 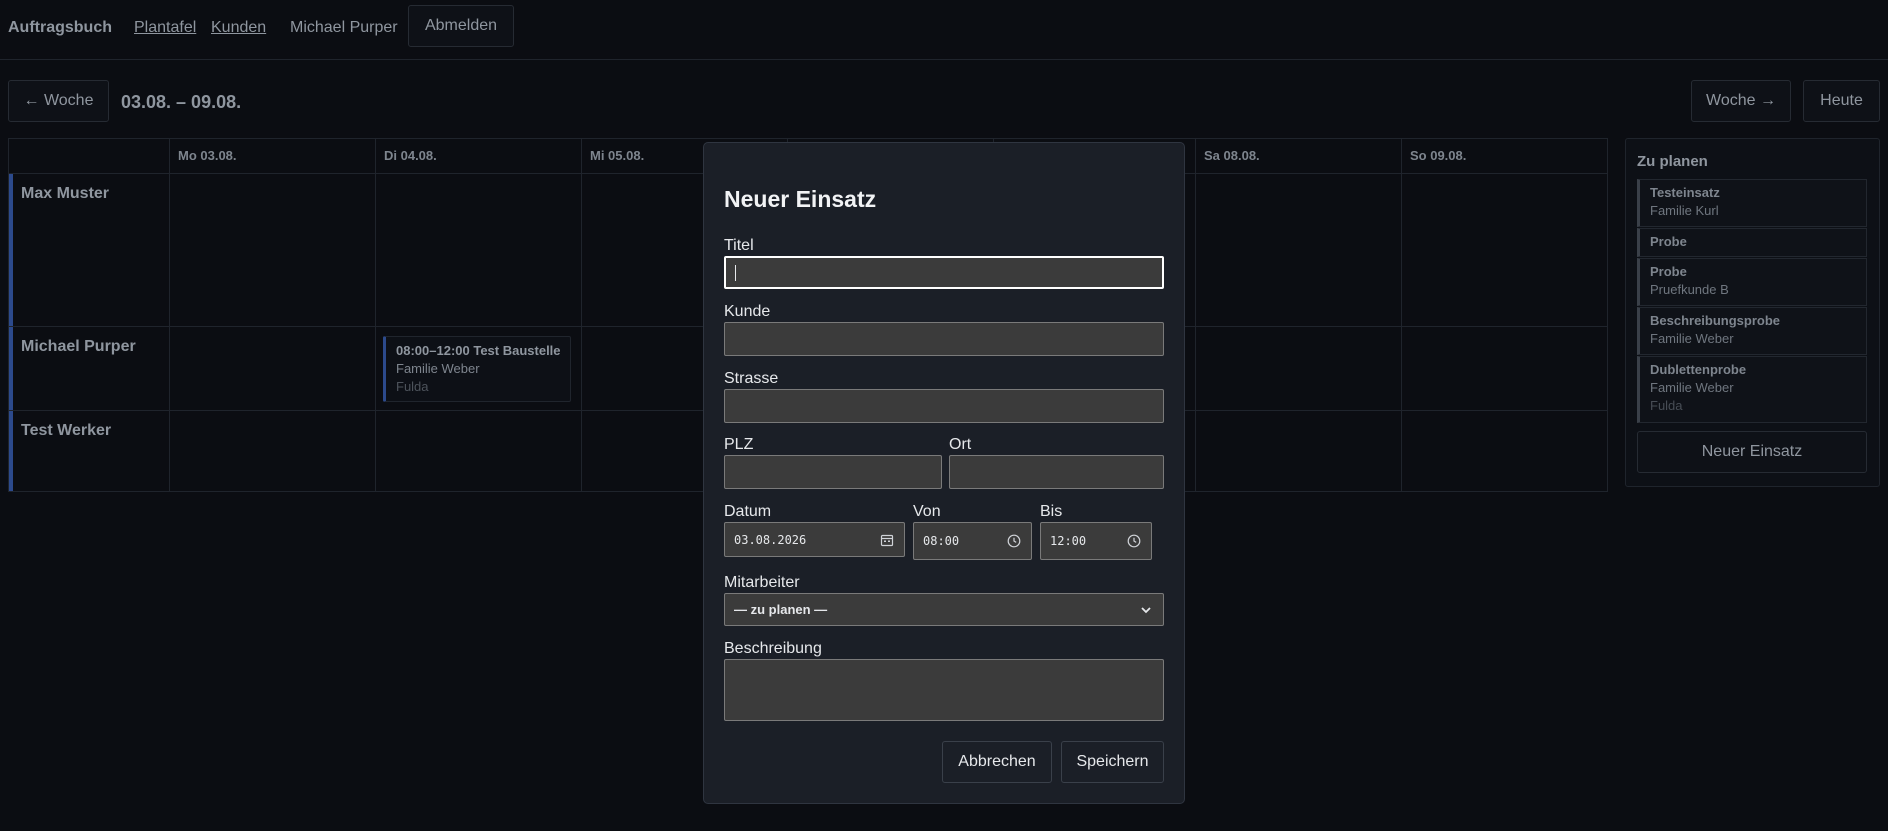 What do you see at coordinates (181, 102) in the screenshot?
I see `week-range: 03.08. – 09.08.` at bounding box center [181, 102].